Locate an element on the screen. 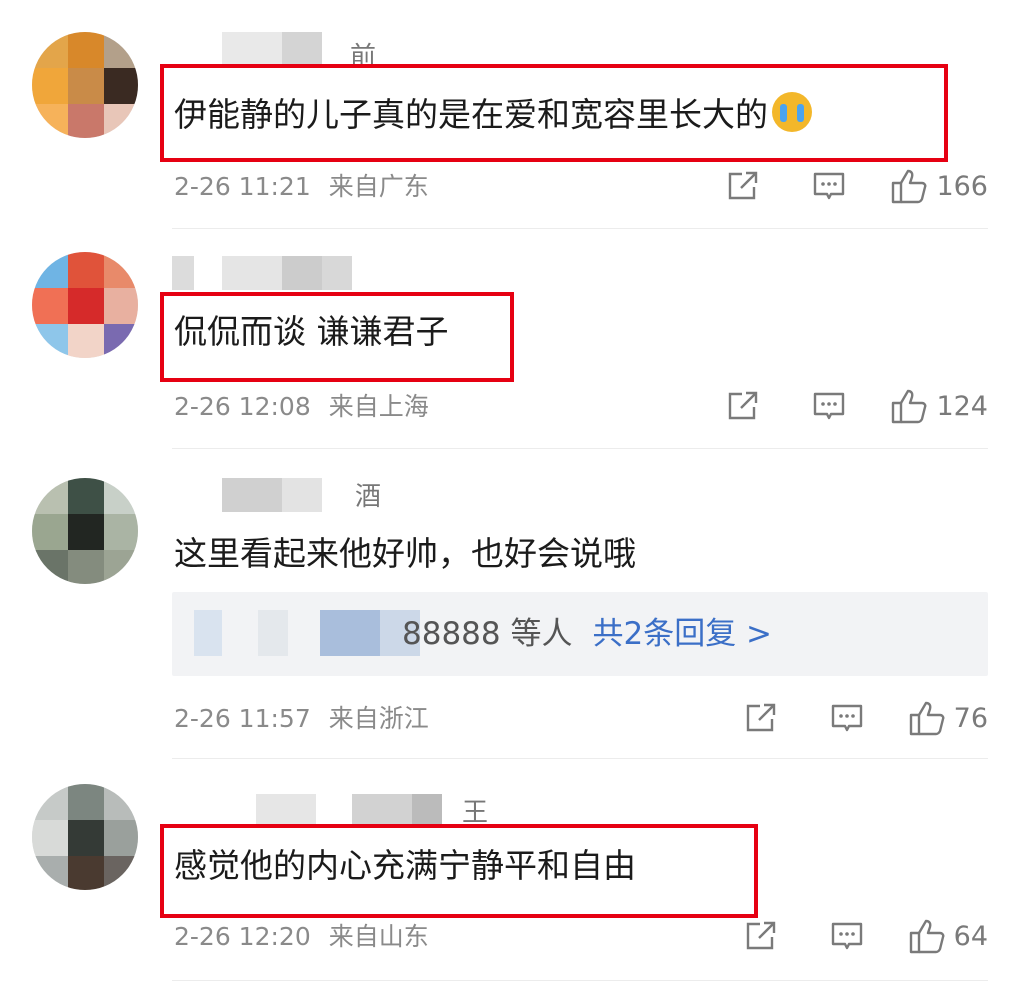 The width and height of the screenshot is (1024, 985). comment-actions: 76 is located at coordinates (866, 718).